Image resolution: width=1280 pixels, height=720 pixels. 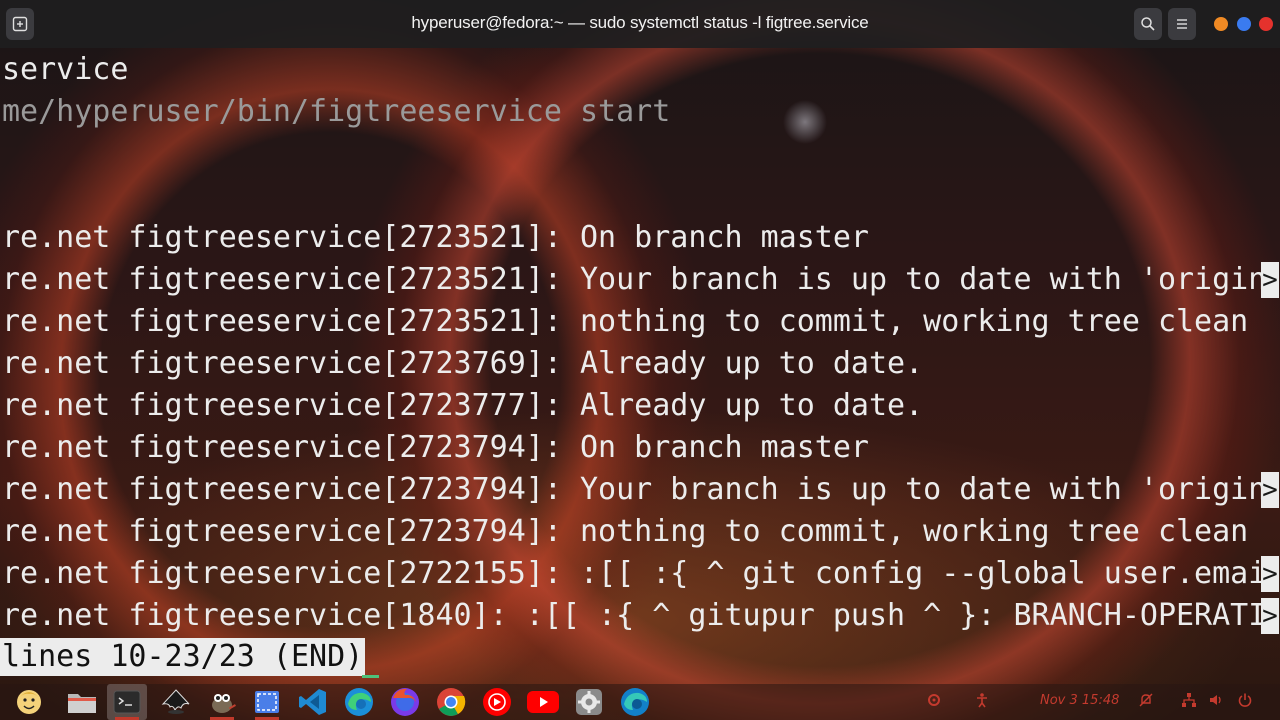 I want to click on settings-gear-icon, so click(x=589, y=702).